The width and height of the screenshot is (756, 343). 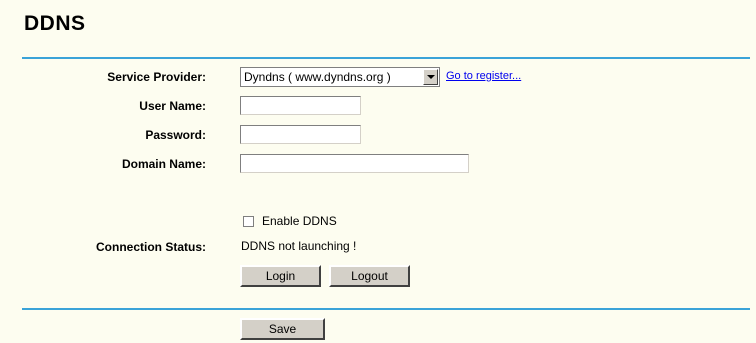 What do you see at coordinates (282, 329) in the screenshot?
I see `save-button: Save` at bounding box center [282, 329].